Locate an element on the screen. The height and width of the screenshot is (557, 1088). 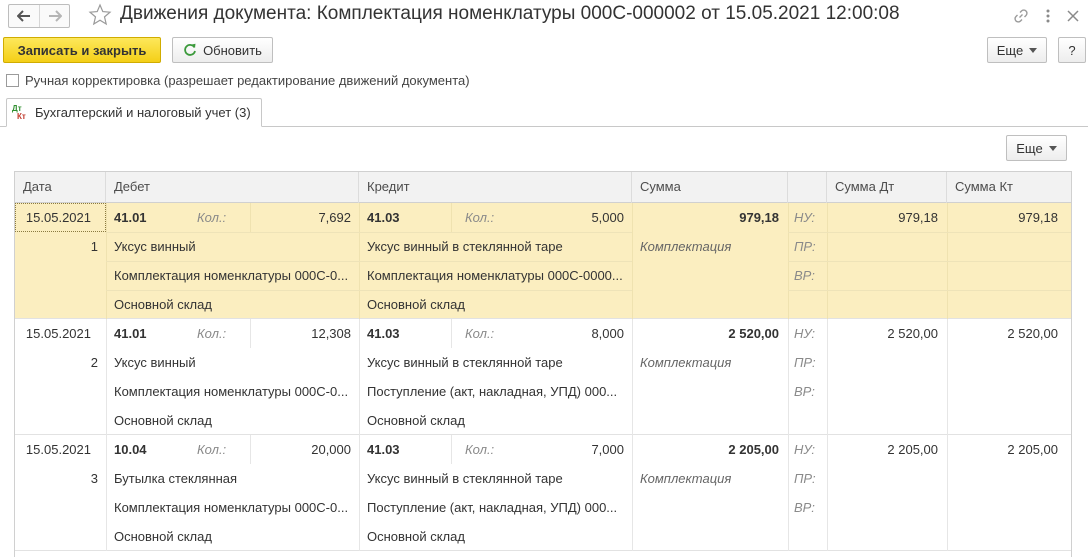
cell-sum: 979,18 is located at coordinates (759, 217).